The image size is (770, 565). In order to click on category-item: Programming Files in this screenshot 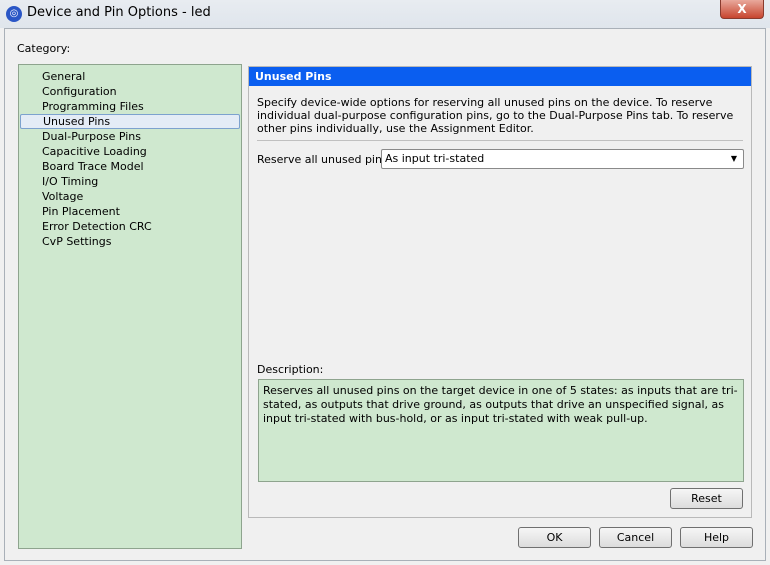, I will do `click(130, 106)`.